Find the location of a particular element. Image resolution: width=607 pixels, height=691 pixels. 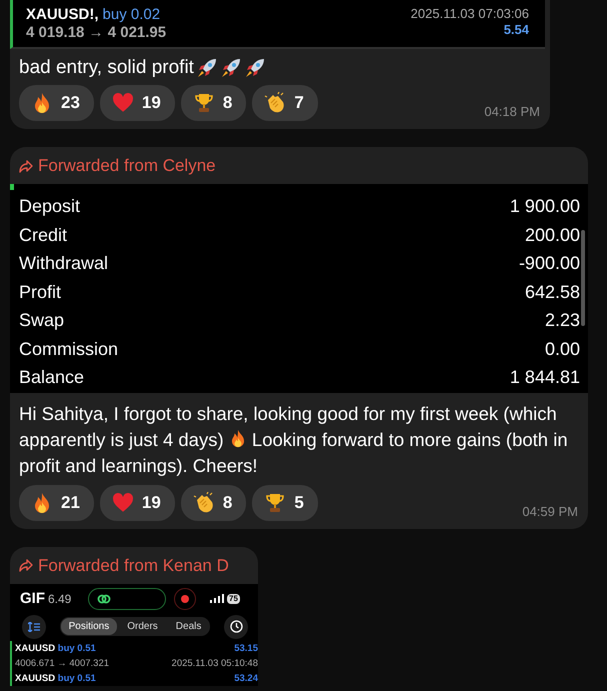

reaction-button: 7 is located at coordinates (285, 103).